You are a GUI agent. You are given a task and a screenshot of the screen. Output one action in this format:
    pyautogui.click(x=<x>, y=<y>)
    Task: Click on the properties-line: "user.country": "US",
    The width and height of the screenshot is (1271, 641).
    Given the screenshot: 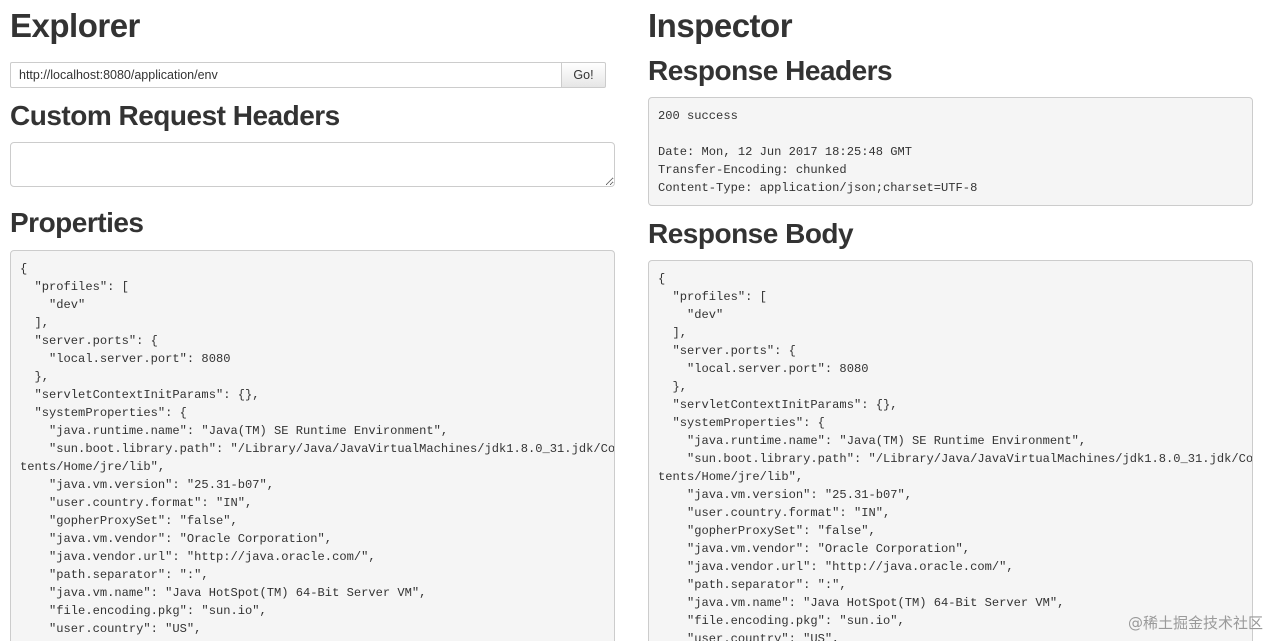 What is the action you would take?
    pyautogui.click(x=111, y=629)
    